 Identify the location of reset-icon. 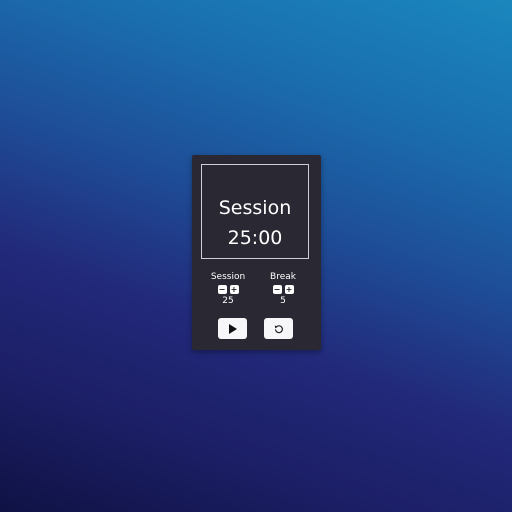
(278, 328).